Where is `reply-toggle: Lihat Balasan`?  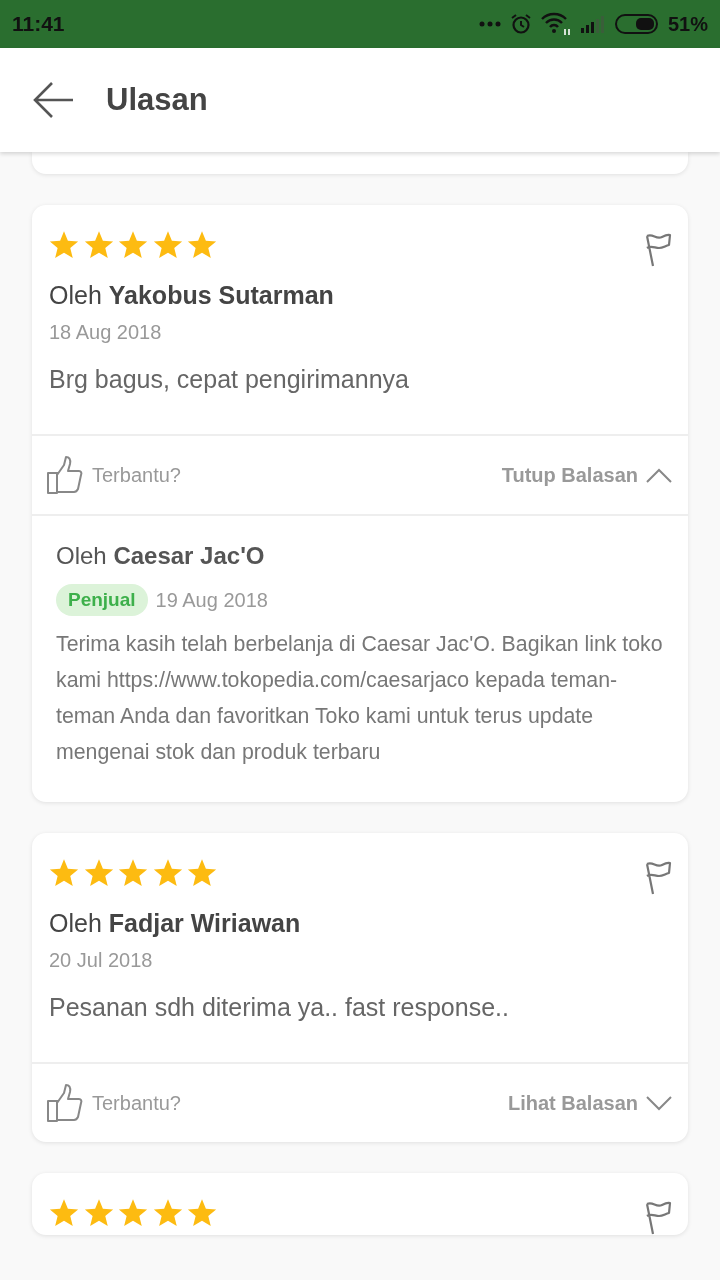 reply-toggle: Lihat Balasan is located at coordinates (589, 1103).